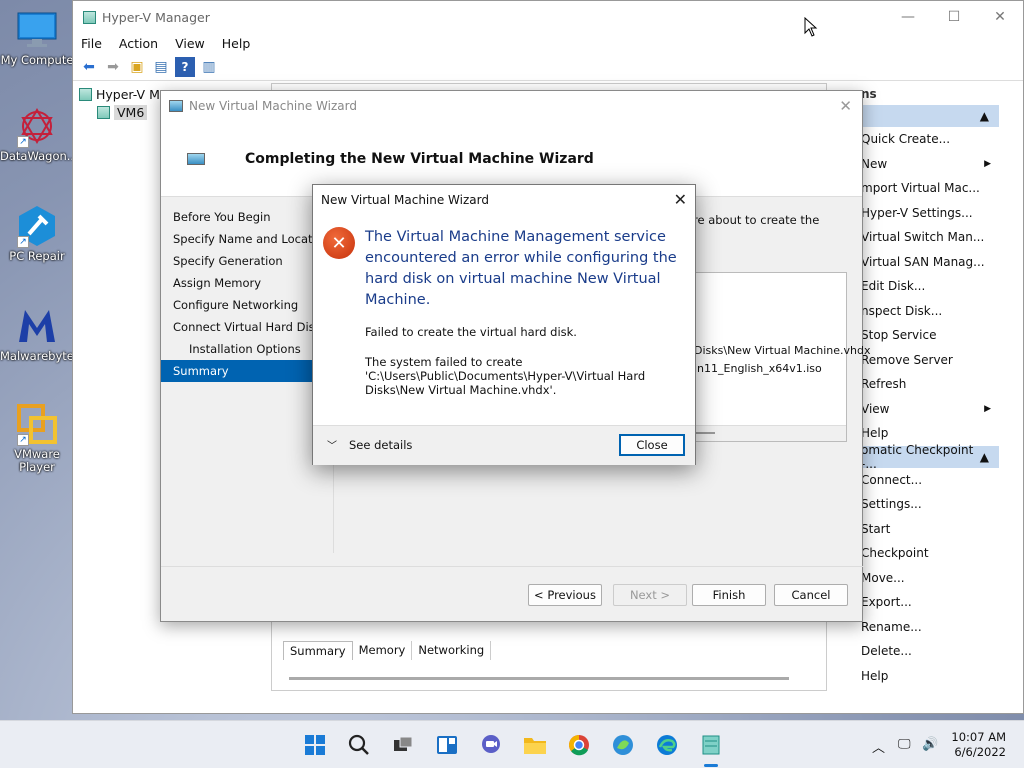 The width and height of the screenshot is (1024, 768). Describe the element at coordinates (190, 43) in the screenshot. I see `menu-view: View` at that location.